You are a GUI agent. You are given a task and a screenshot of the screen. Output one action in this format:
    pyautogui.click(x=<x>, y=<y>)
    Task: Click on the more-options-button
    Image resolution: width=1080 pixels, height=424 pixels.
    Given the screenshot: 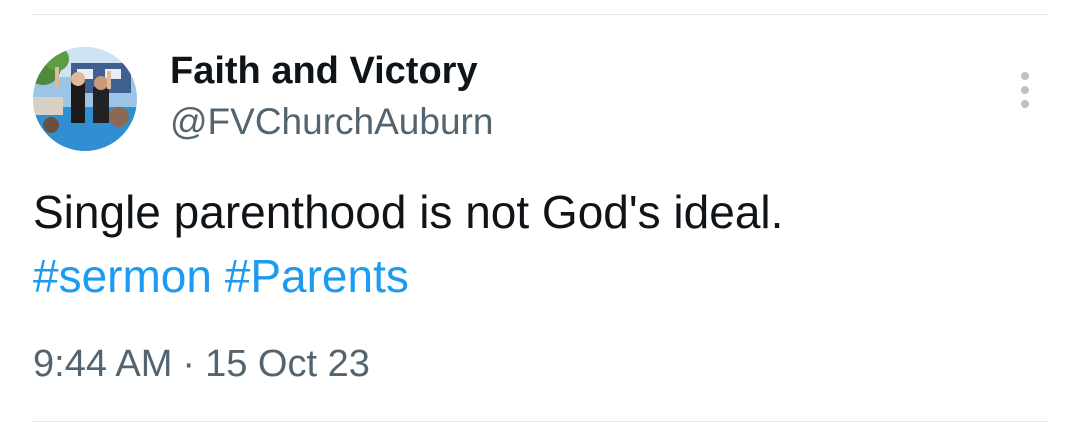 What is the action you would take?
    pyautogui.click(x=1026, y=90)
    